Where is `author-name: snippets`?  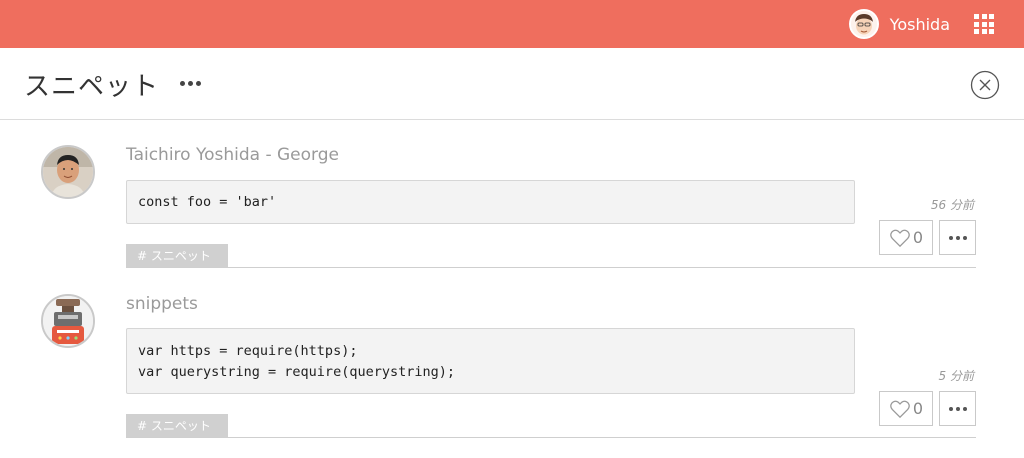 author-name: snippets is located at coordinates (162, 304).